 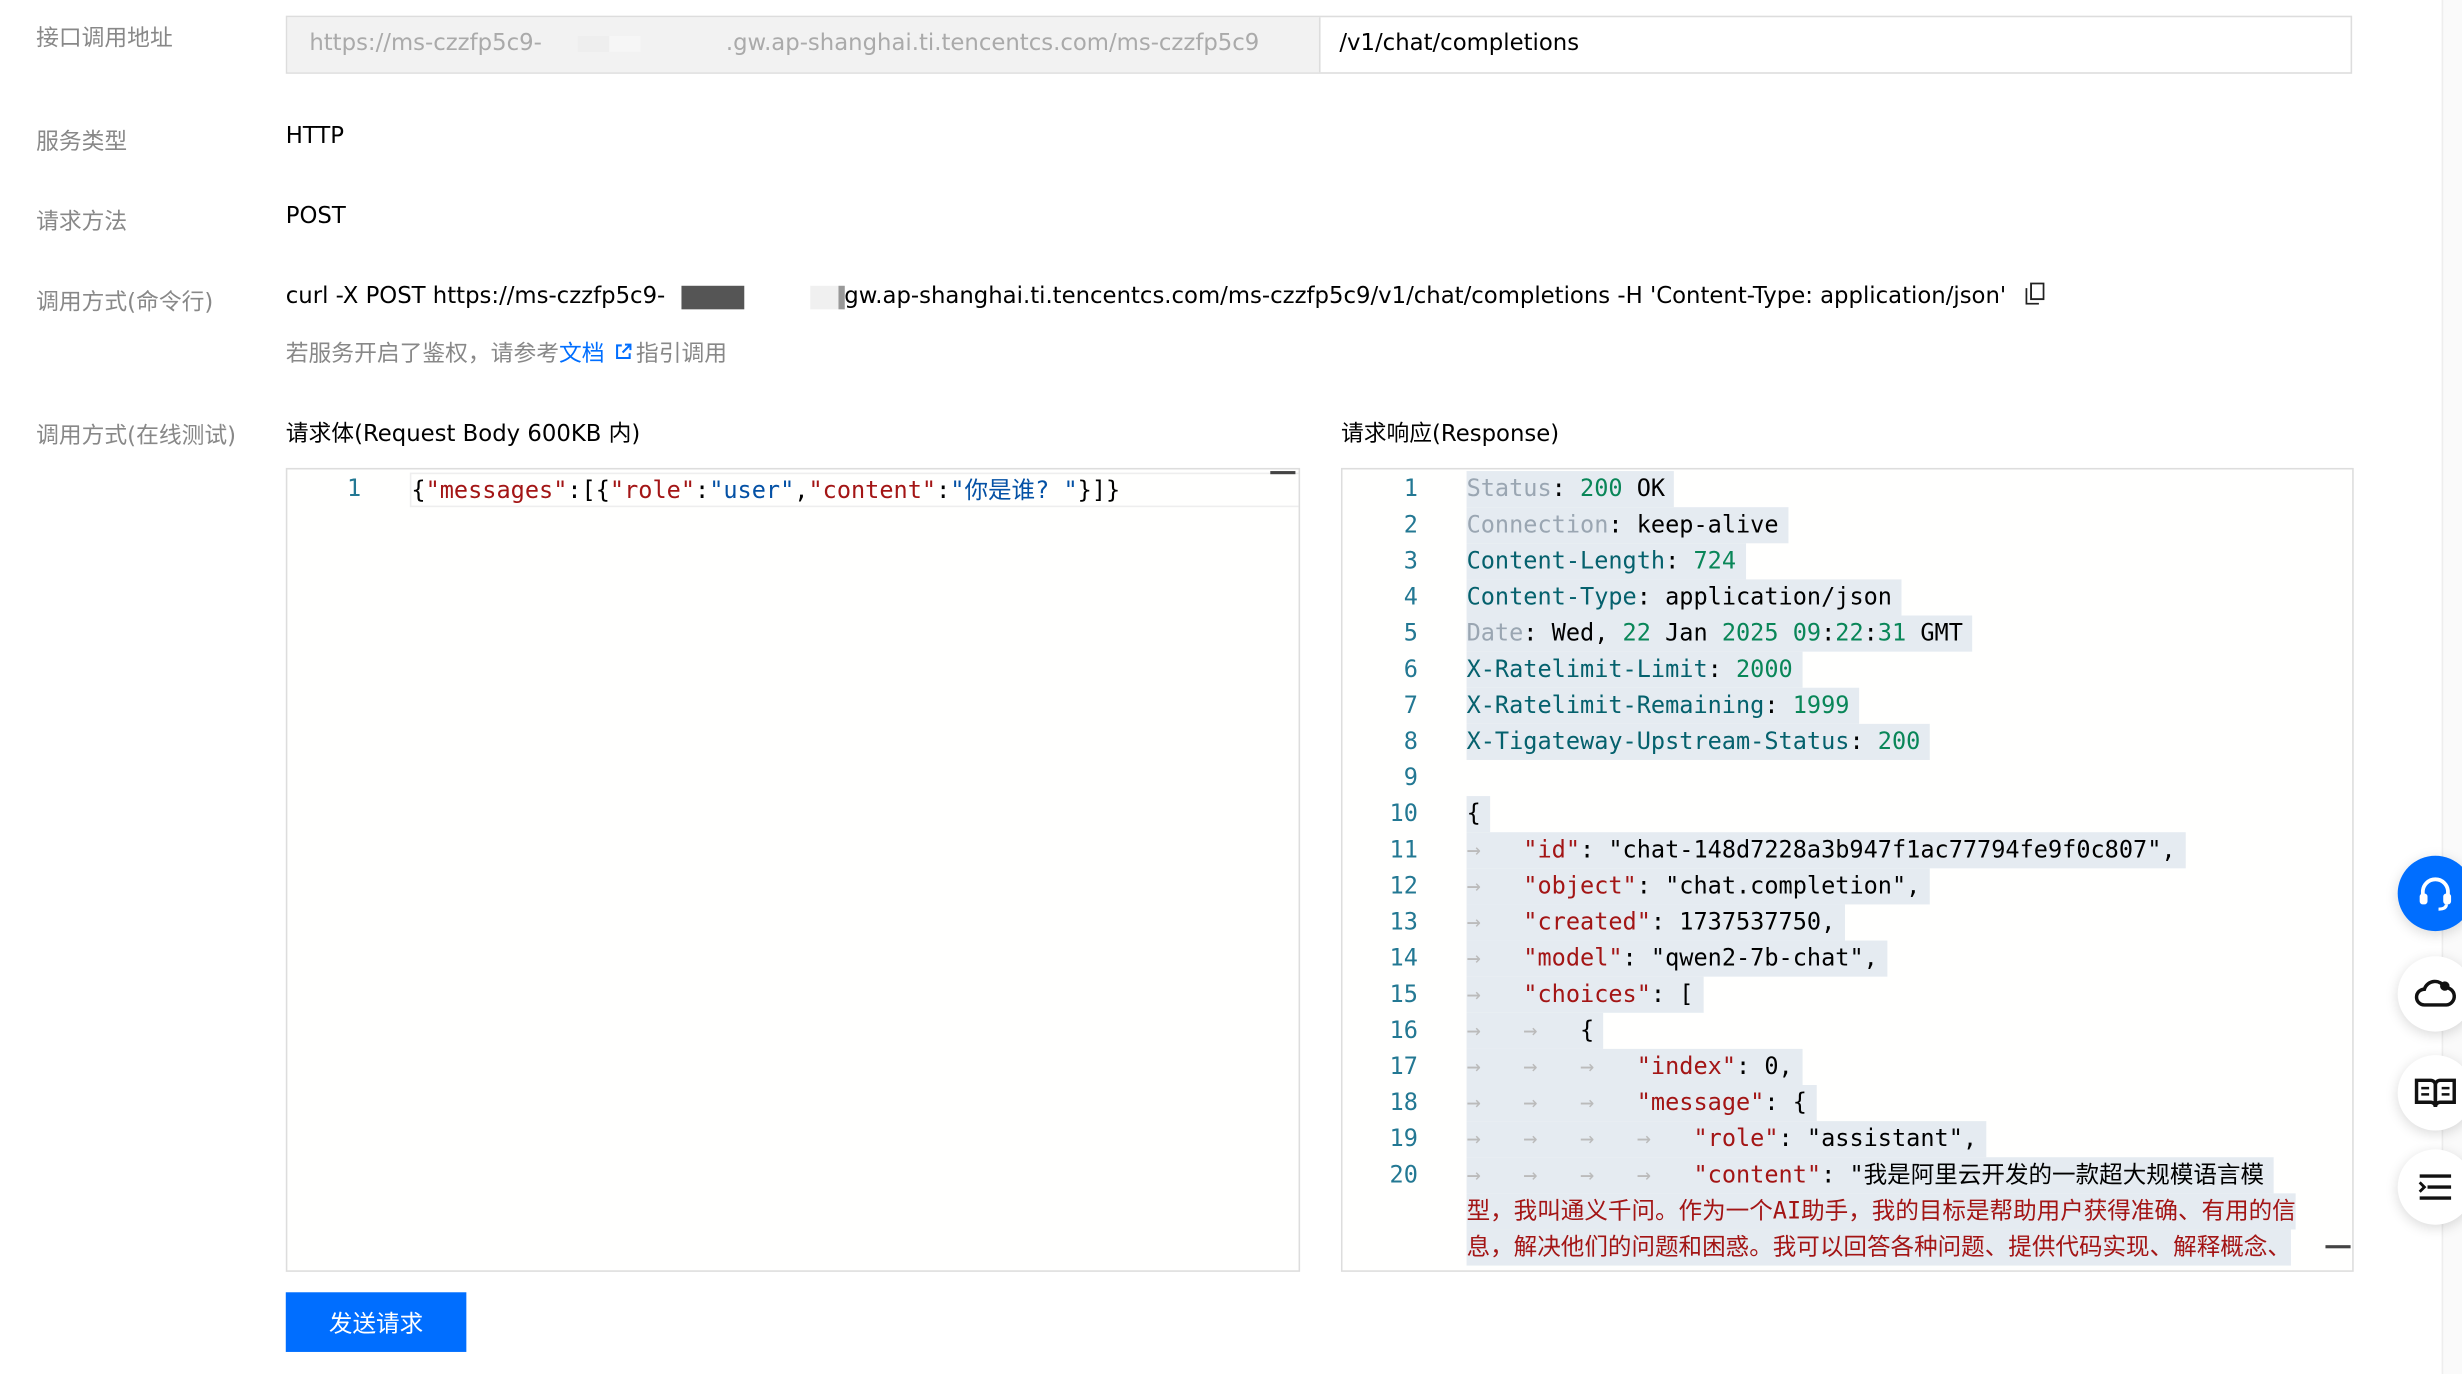 I want to click on code-text: → "created": 1737537750,, so click(x=1655, y=922).